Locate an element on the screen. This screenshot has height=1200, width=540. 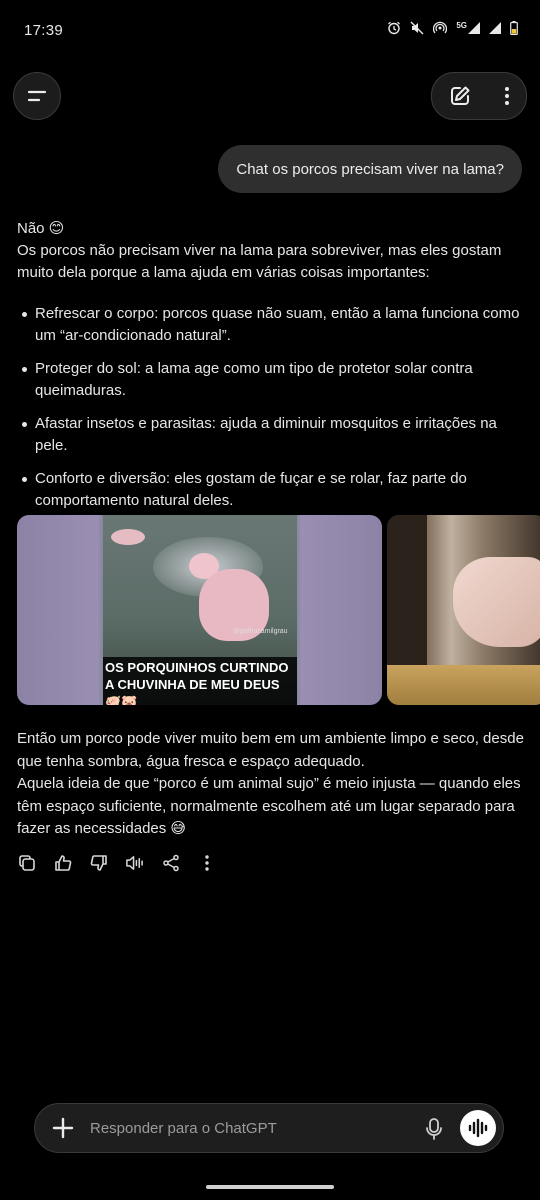
voice-waveform-icon is located at coordinates (478, 1128).